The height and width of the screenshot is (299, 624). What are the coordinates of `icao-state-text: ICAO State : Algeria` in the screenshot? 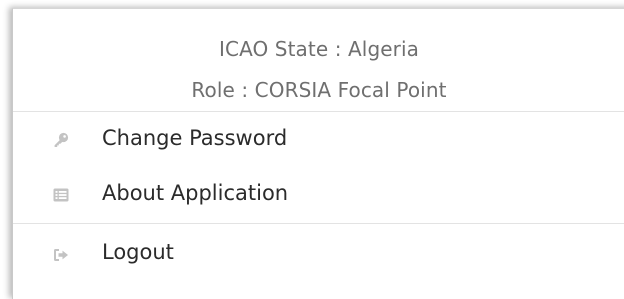 It's located at (319, 49).